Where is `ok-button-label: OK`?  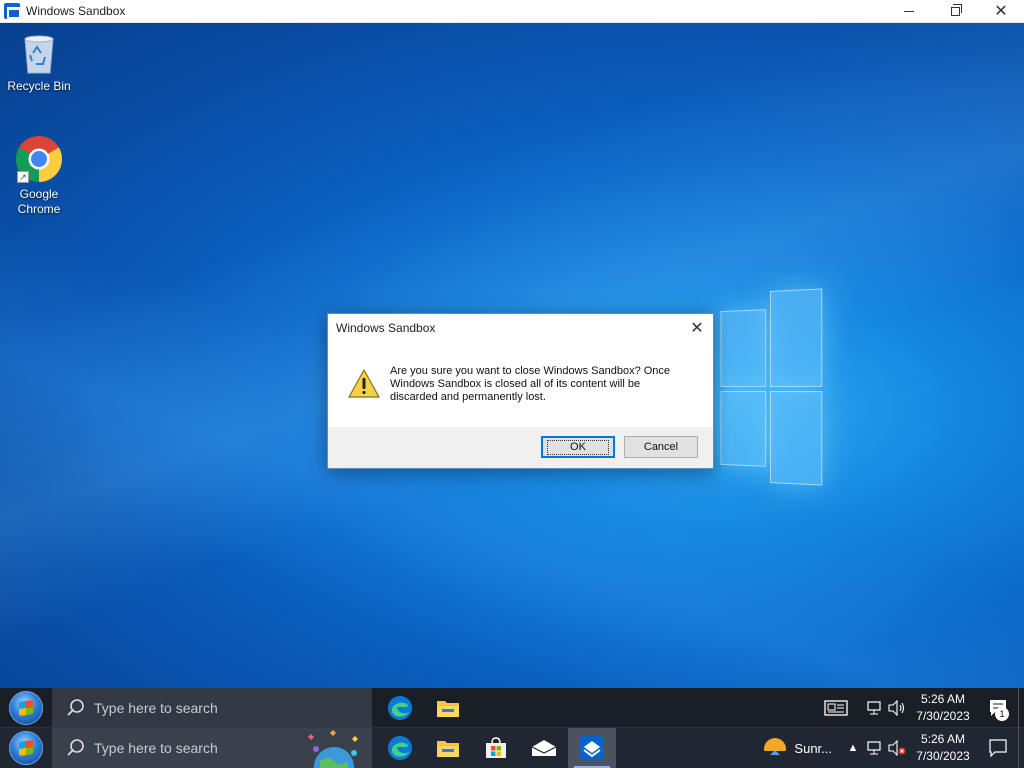 ok-button-label: OK is located at coordinates (578, 447).